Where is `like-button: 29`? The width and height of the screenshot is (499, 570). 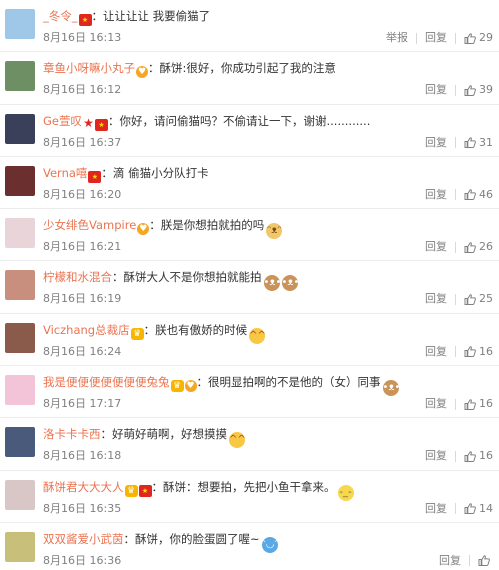 like-button: 29 is located at coordinates (474, 38).